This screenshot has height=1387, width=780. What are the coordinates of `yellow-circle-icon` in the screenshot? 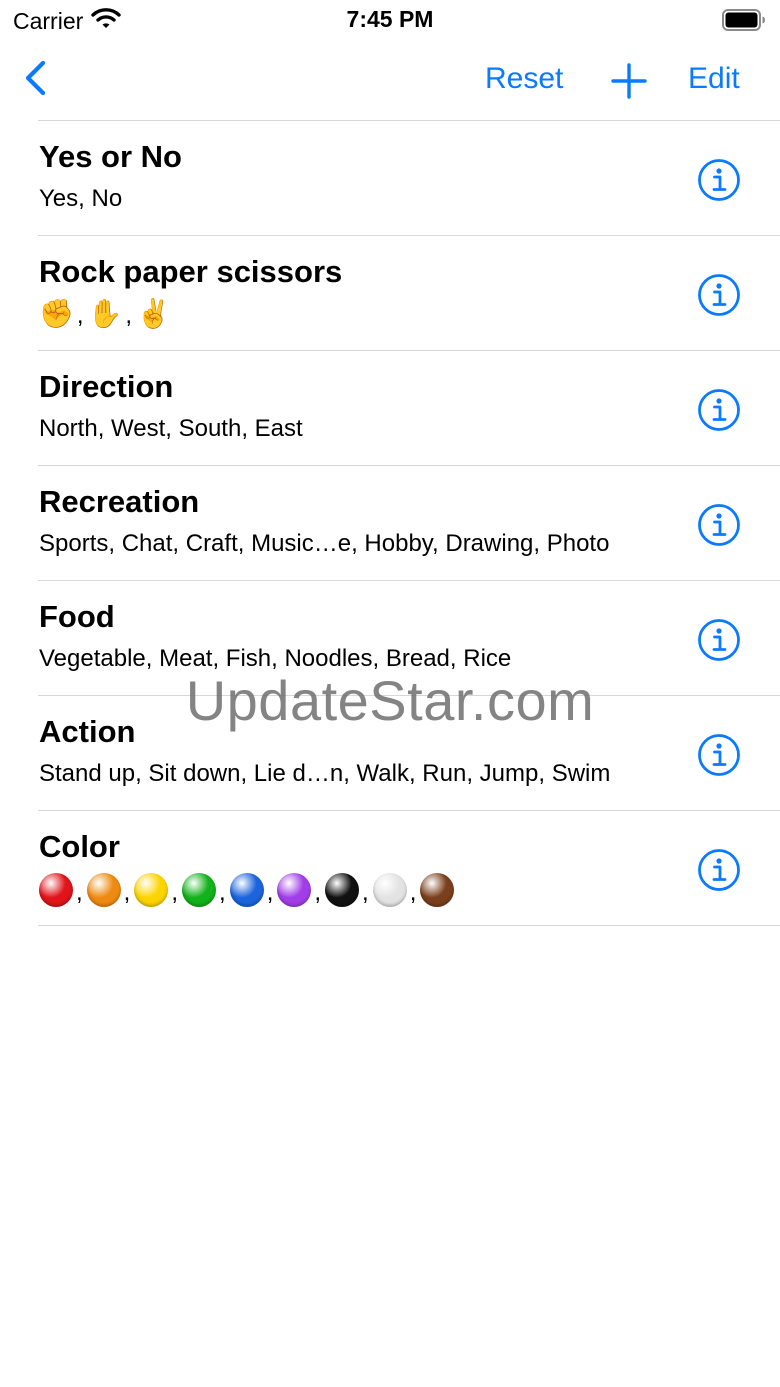 It's located at (151, 890).